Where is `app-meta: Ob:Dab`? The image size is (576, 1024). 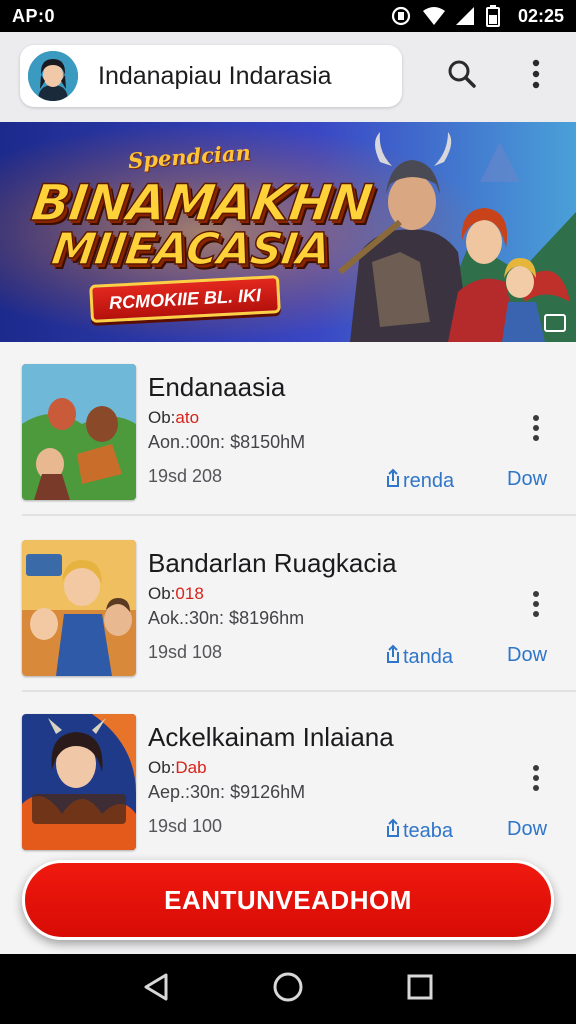
app-meta: Ob:Dab is located at coordinates (177, 768).